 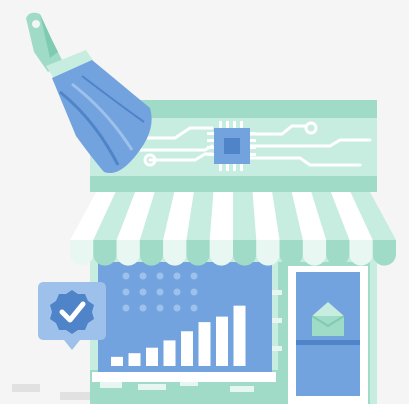 What do you see at coordinates (184, 322) in the screenshot?
I see `shop-window` at bounding box center [184, 322].